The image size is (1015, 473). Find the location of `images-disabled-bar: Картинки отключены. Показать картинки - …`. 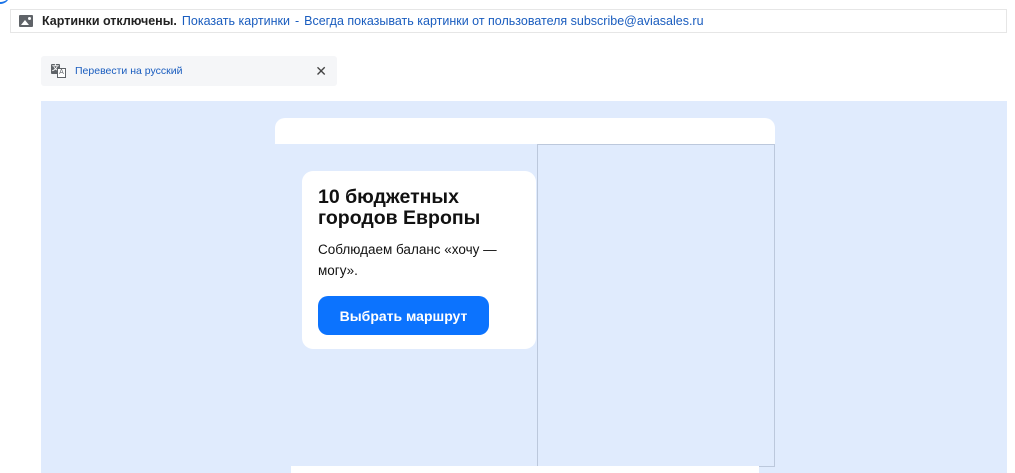

images-disabled-bar: Картинки отключены. Показать картинки - … is located at coordinates (508, 21).